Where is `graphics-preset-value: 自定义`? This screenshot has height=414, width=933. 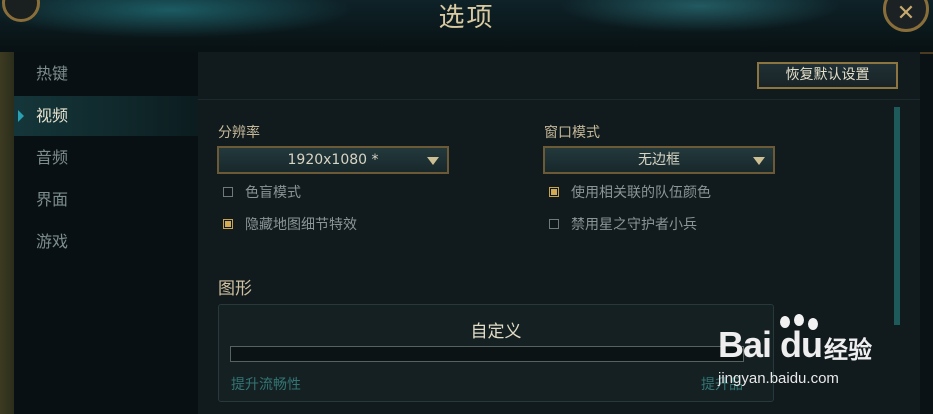
graphics-preset-value: 自定义 is located at coordinates (496, 332).